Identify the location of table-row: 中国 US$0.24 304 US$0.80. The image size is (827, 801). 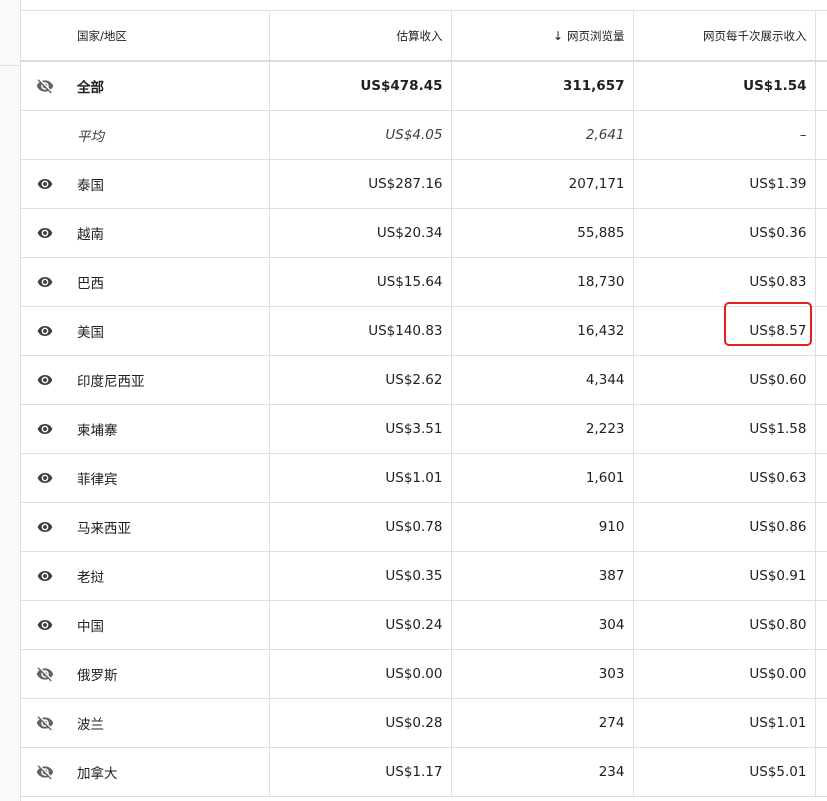
(423, 625).